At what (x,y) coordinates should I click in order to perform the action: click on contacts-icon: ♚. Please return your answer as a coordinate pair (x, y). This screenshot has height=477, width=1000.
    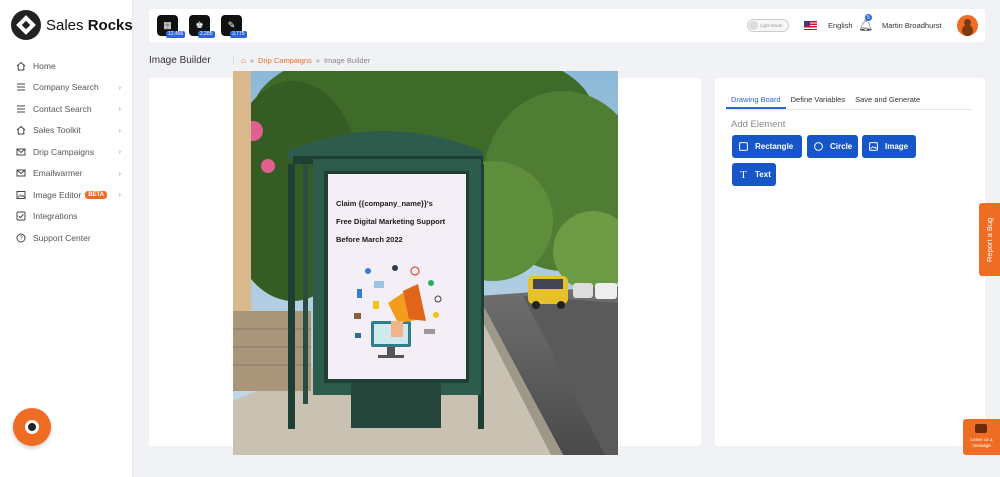
    Looking at the image, I should click on (199, 25).